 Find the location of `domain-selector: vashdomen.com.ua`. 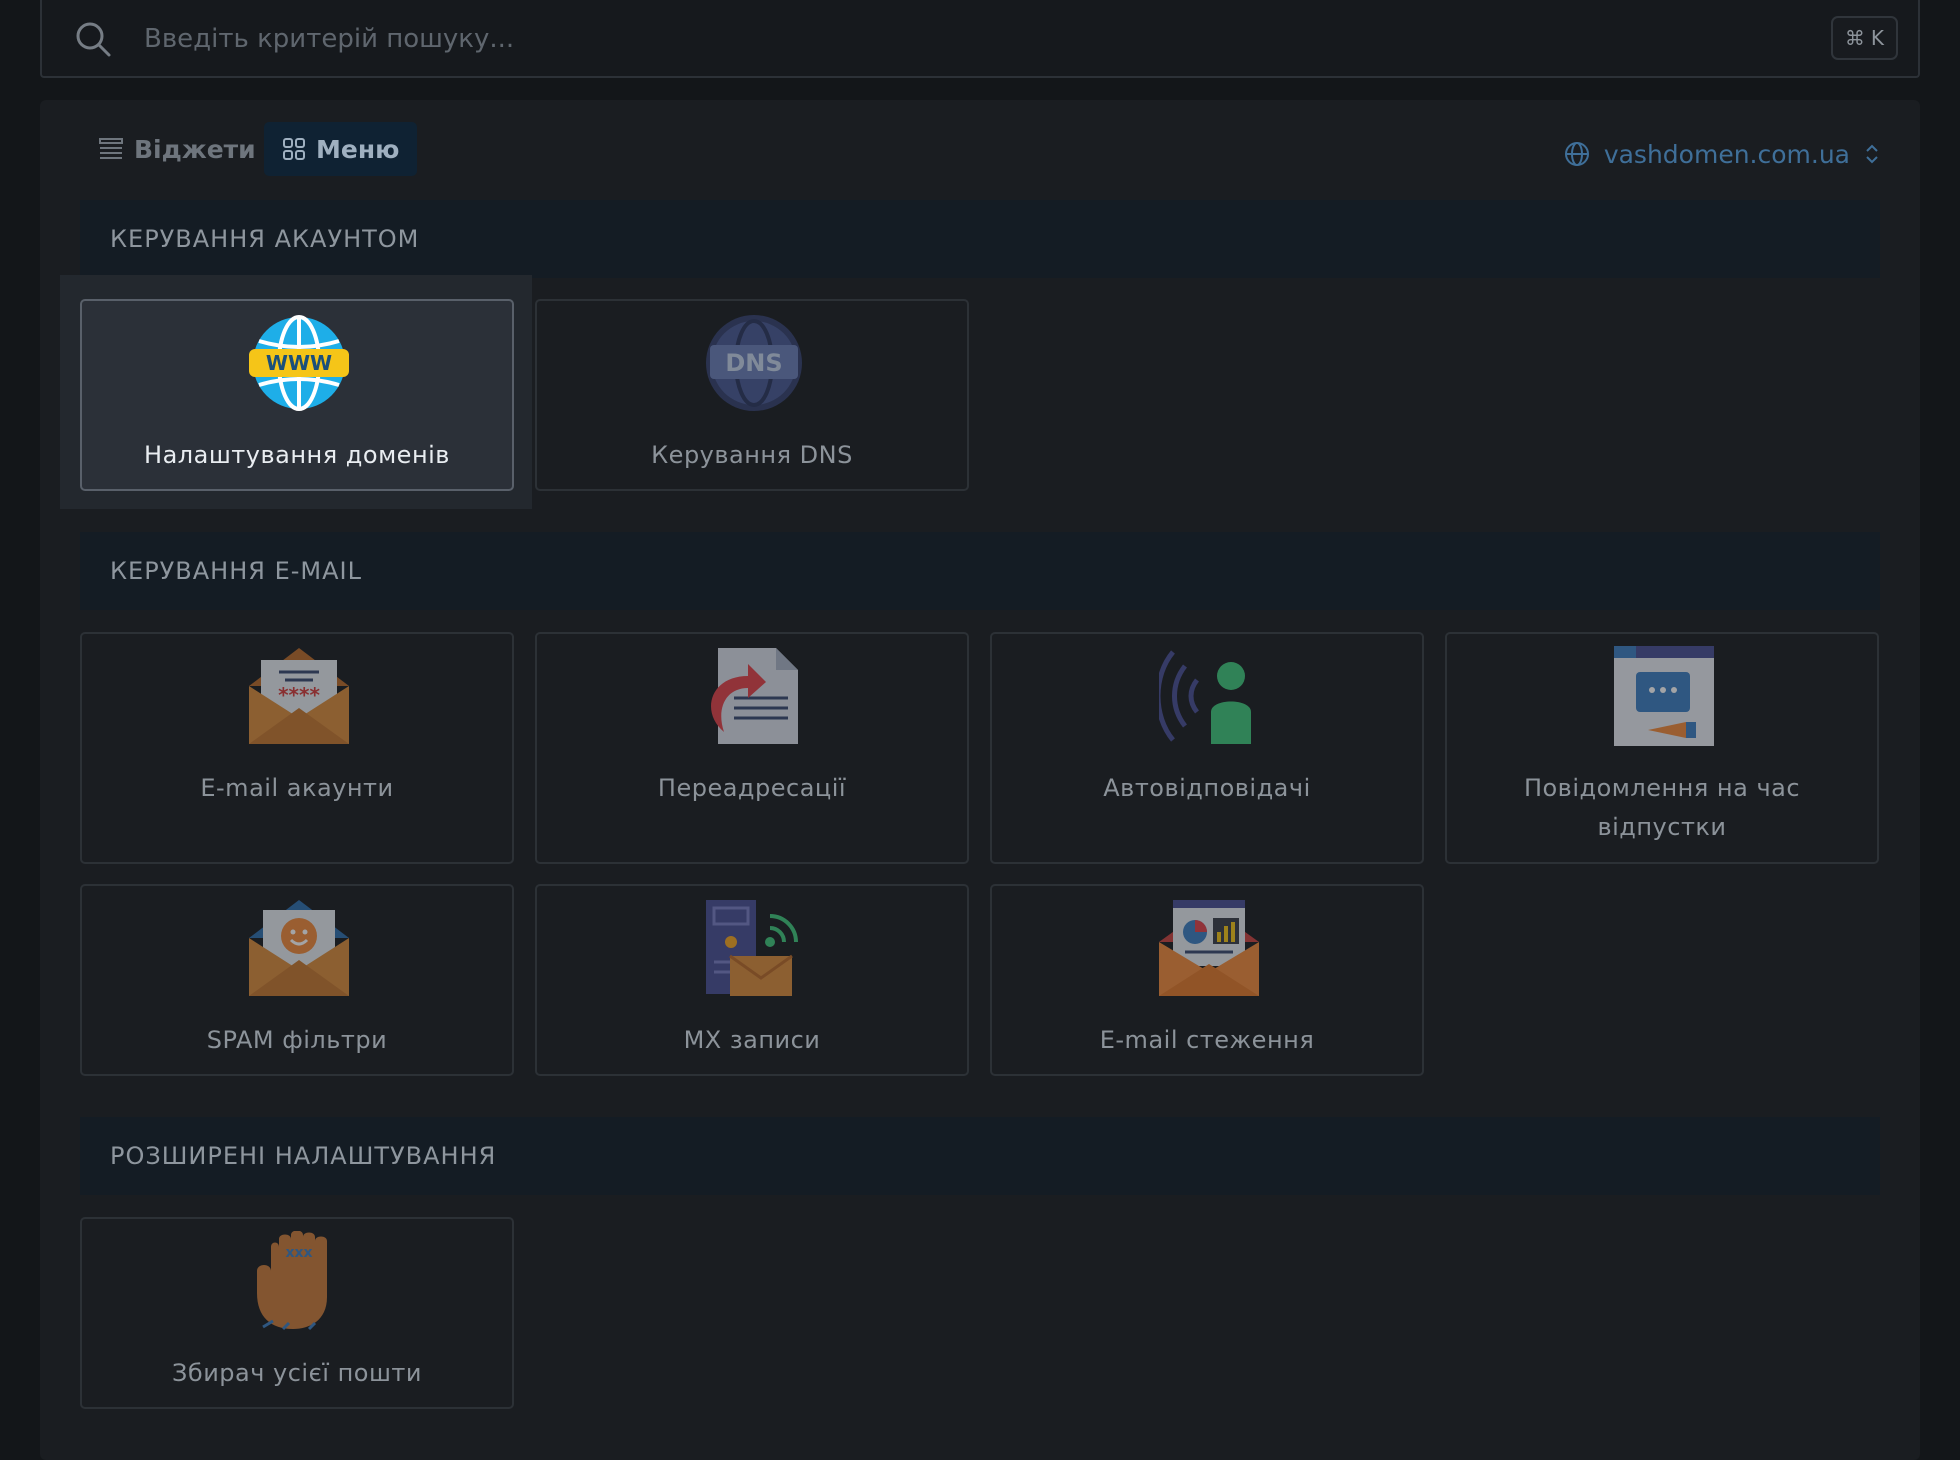

domain-selector: vashdomen.com.ua is located at coordinates (1722, 154).